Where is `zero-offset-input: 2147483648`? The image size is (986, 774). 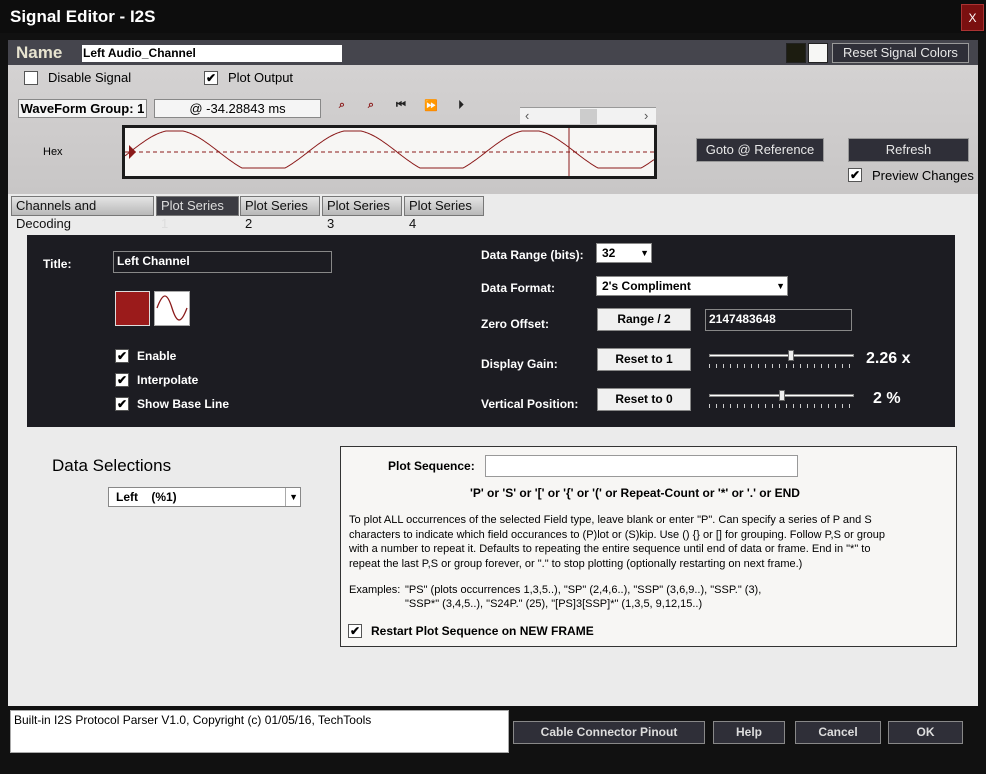 zero-offset-input: 2147483648 is located at coordinates (778, 320).